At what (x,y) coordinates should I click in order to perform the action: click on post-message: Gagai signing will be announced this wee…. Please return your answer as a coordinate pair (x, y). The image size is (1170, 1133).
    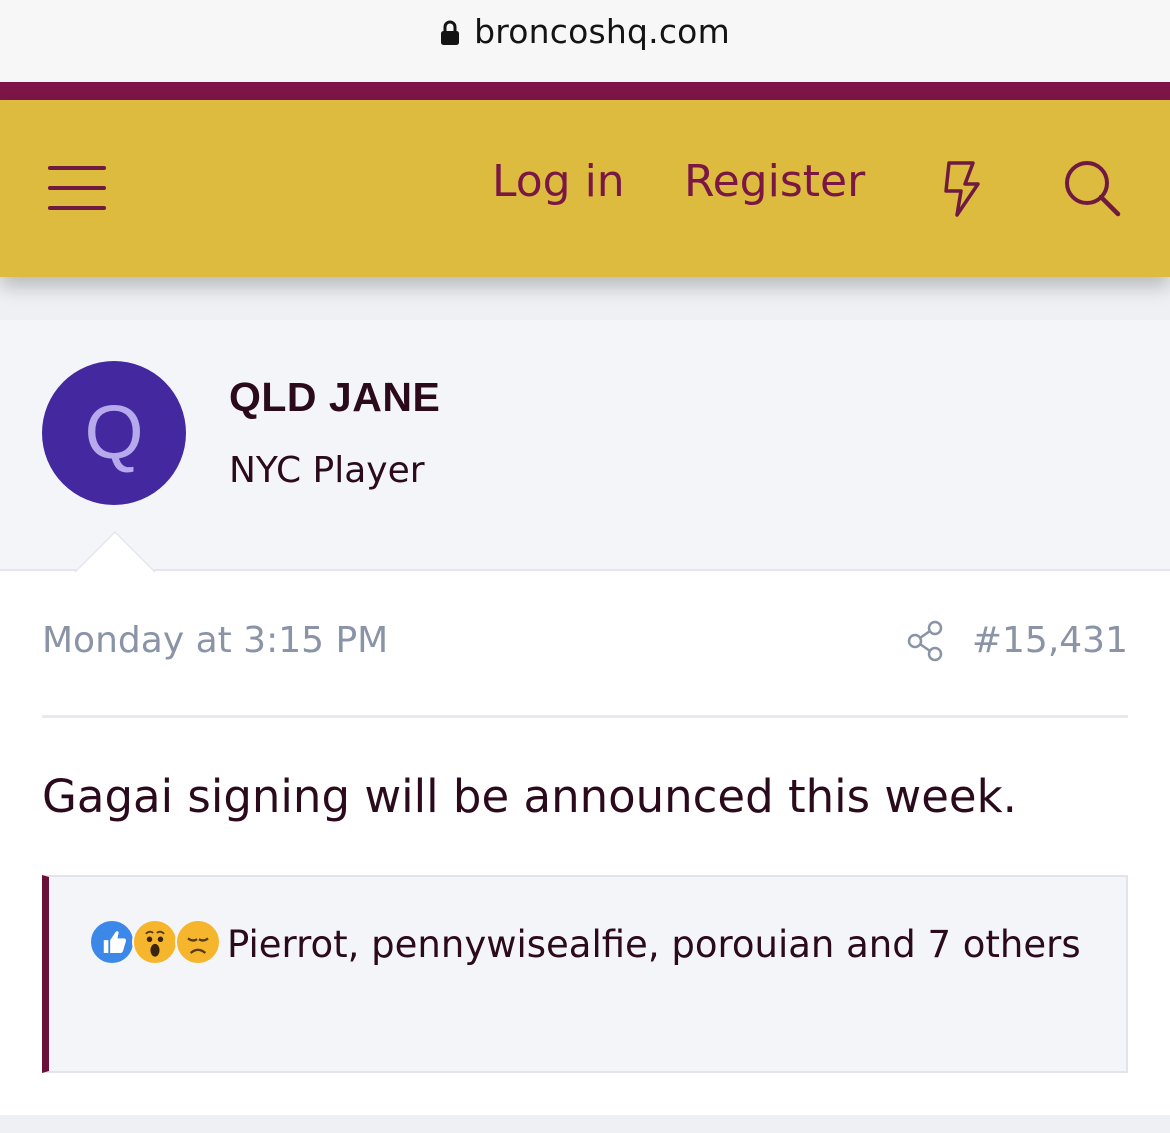
    Looking at the image, I should click on (529, 796).